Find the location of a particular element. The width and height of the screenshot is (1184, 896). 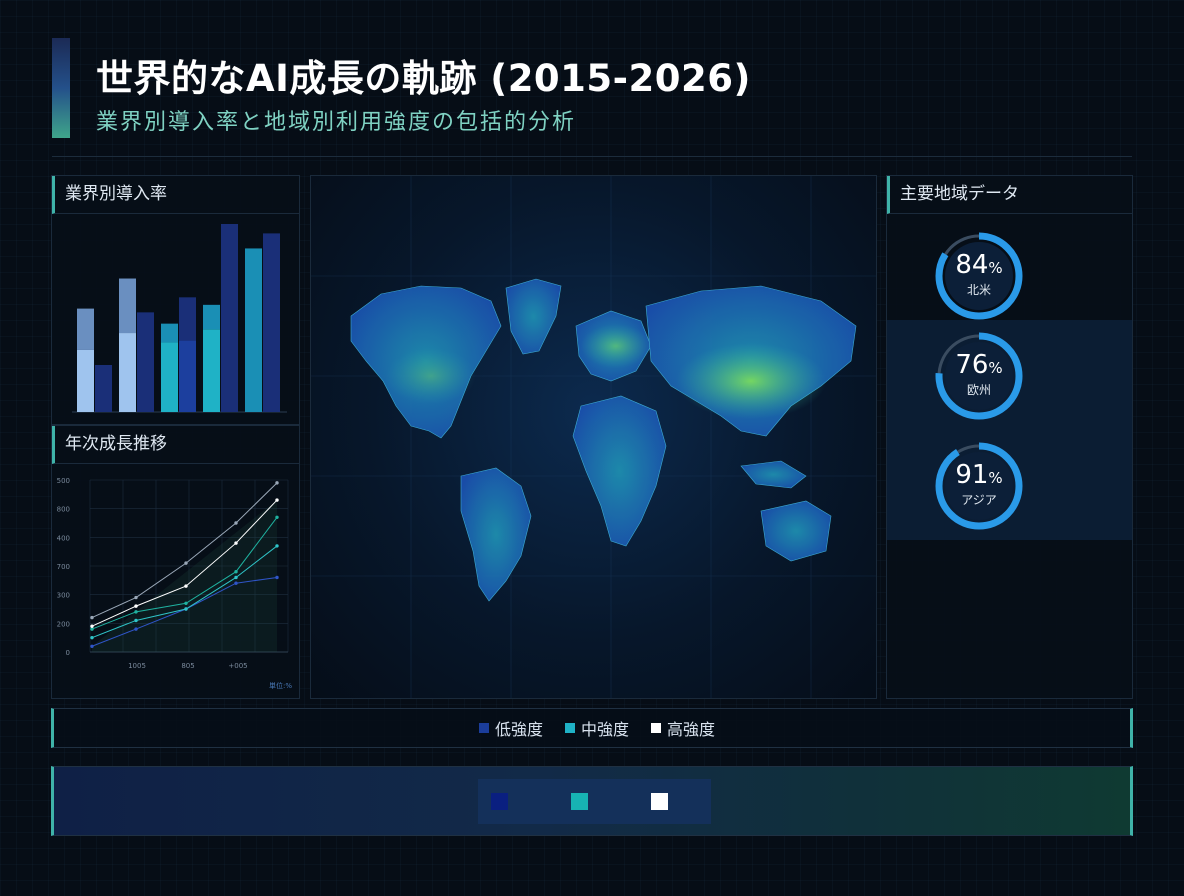

industry-panel-title: 業界別導入率 is located at coordinates (175, 195).